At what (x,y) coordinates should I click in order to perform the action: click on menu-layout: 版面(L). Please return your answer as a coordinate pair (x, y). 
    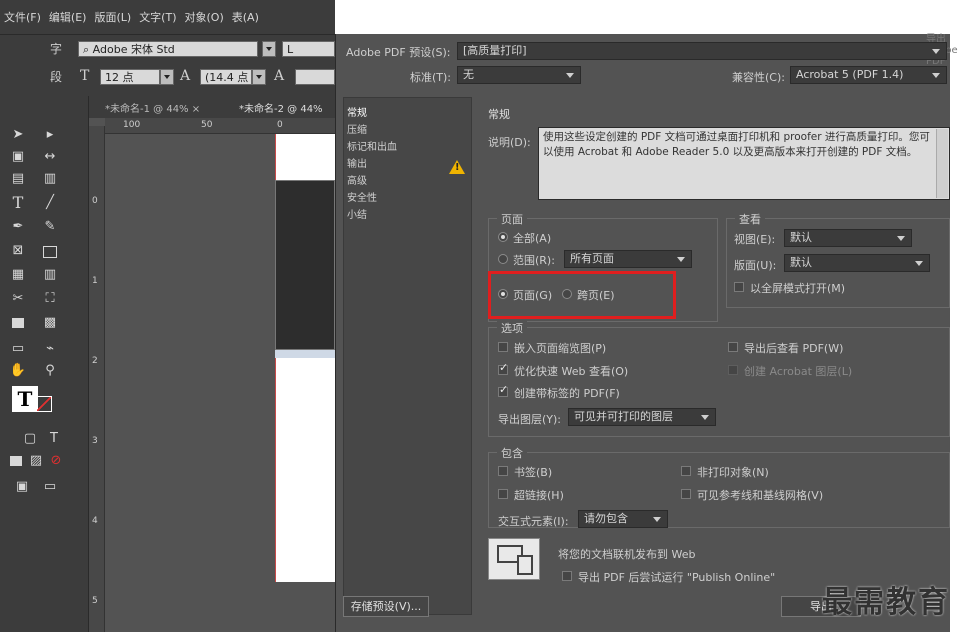
    Looking at the image, I should click on (112, 17).